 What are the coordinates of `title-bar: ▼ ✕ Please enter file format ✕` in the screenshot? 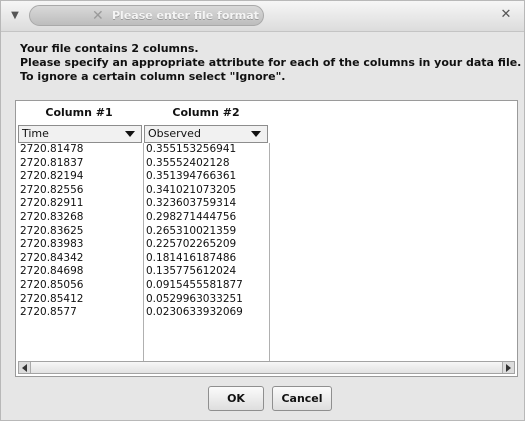 It's located at (262, 16).